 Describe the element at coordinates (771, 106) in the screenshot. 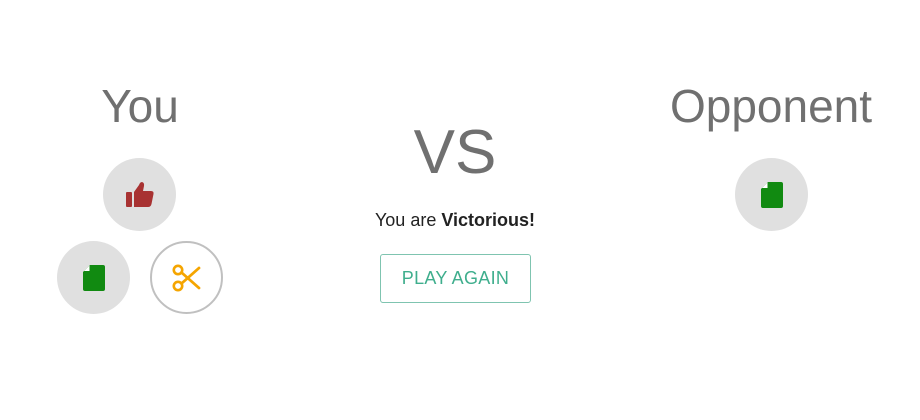

I see `opponent-title: Opponent` at that location.